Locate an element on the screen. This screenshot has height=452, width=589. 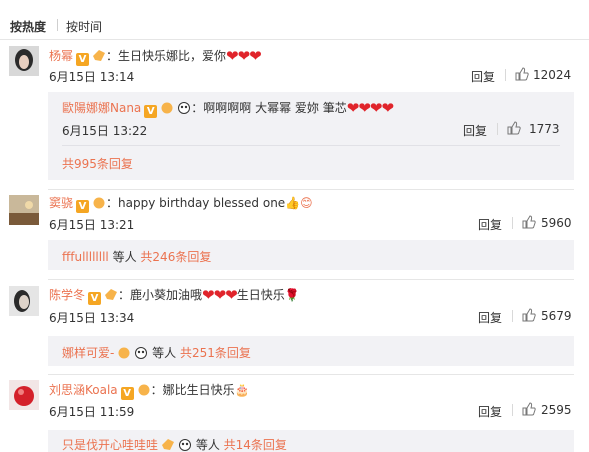
comment-text: ：娜比生日快乐 is located at coordinates (192, 390).